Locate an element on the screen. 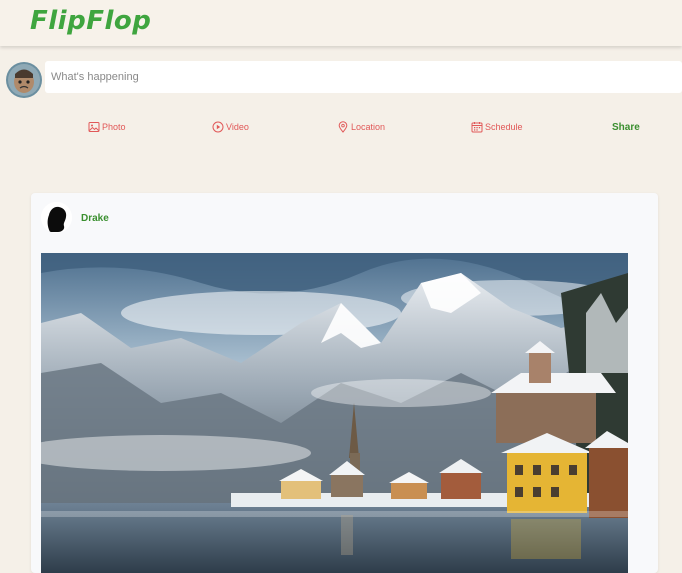 The width and height of the screenshot is (682, 573). top-bar: FlipFlop is located at coordinates (341, 23).